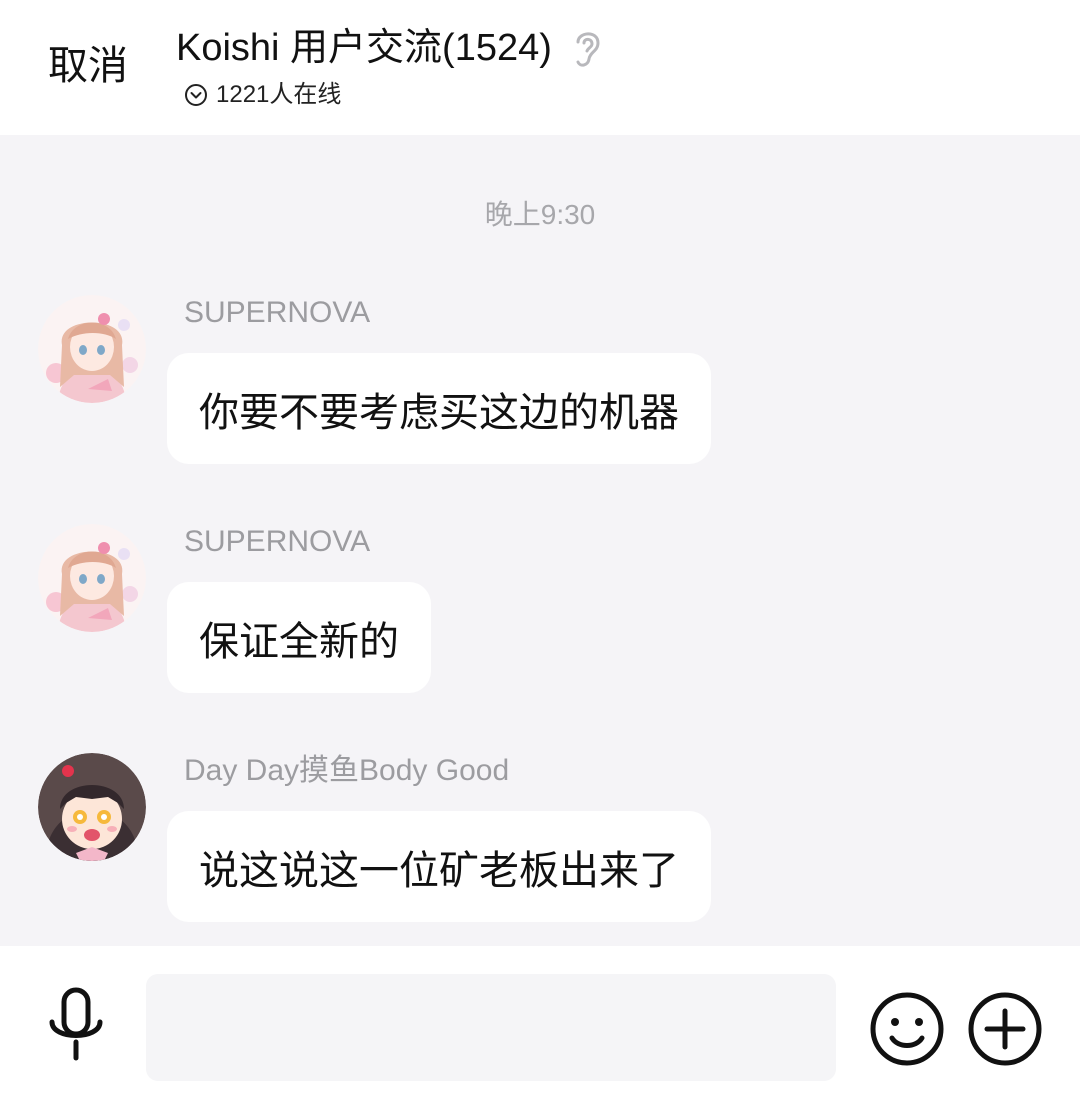 The image size is (1080, 1109). Describe the element at coordinates (587, 48) in the screenshot. I see `ear-icon` at that location.